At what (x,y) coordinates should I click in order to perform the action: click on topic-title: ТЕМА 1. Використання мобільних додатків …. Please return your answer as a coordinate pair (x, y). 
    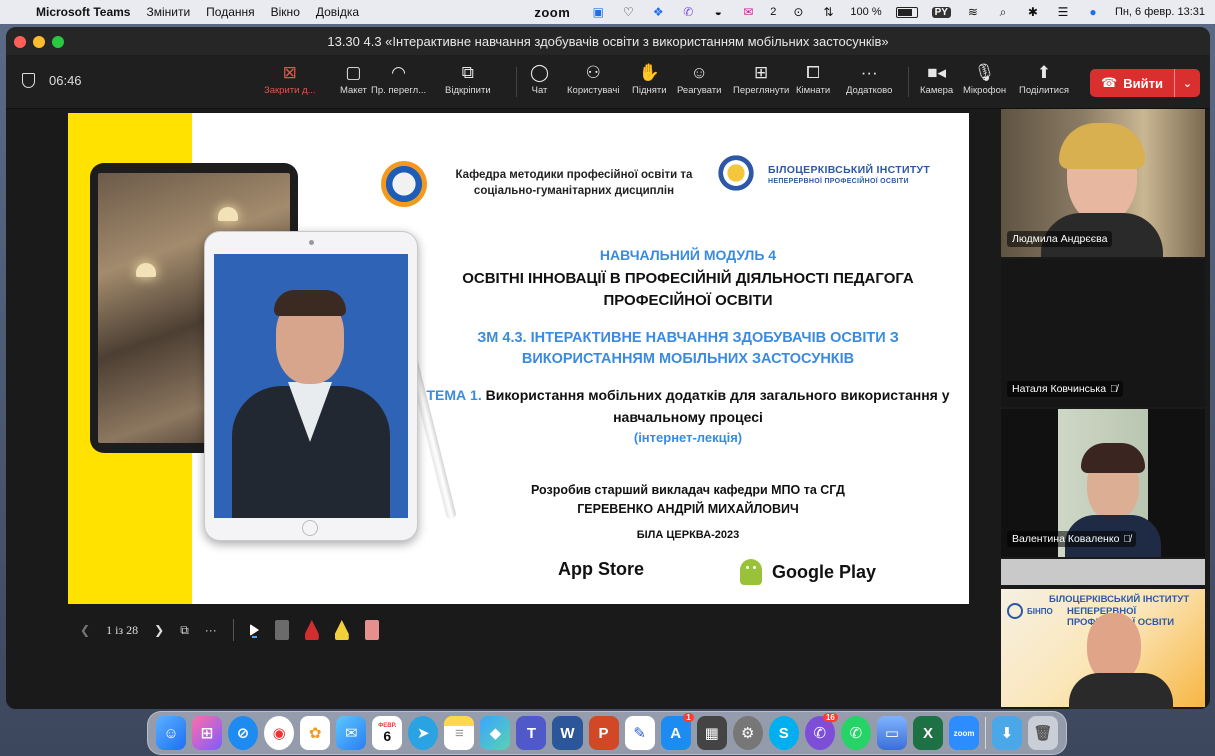
    Looking at the image, I should click on (688, 406).